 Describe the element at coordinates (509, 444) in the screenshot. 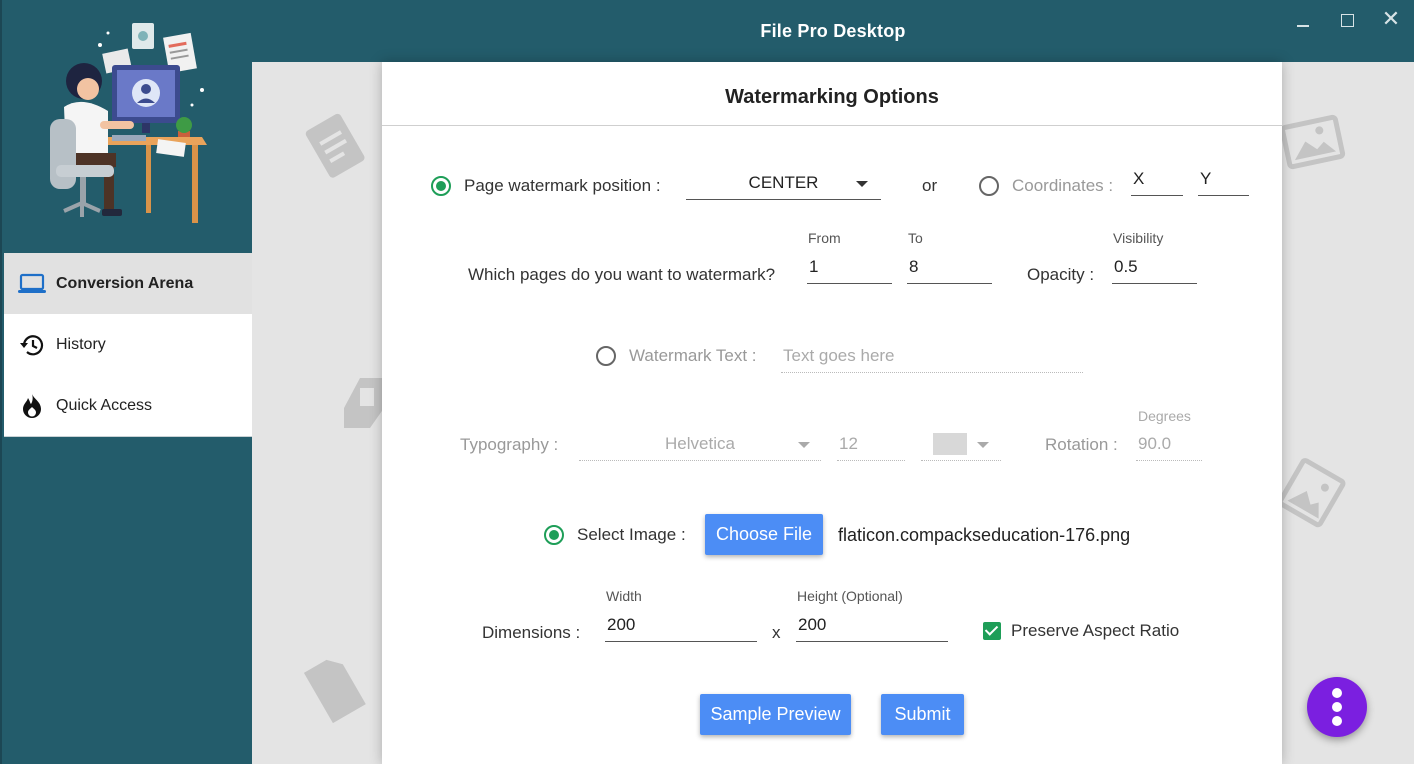

I see `typography-label: Typography :` at that location.